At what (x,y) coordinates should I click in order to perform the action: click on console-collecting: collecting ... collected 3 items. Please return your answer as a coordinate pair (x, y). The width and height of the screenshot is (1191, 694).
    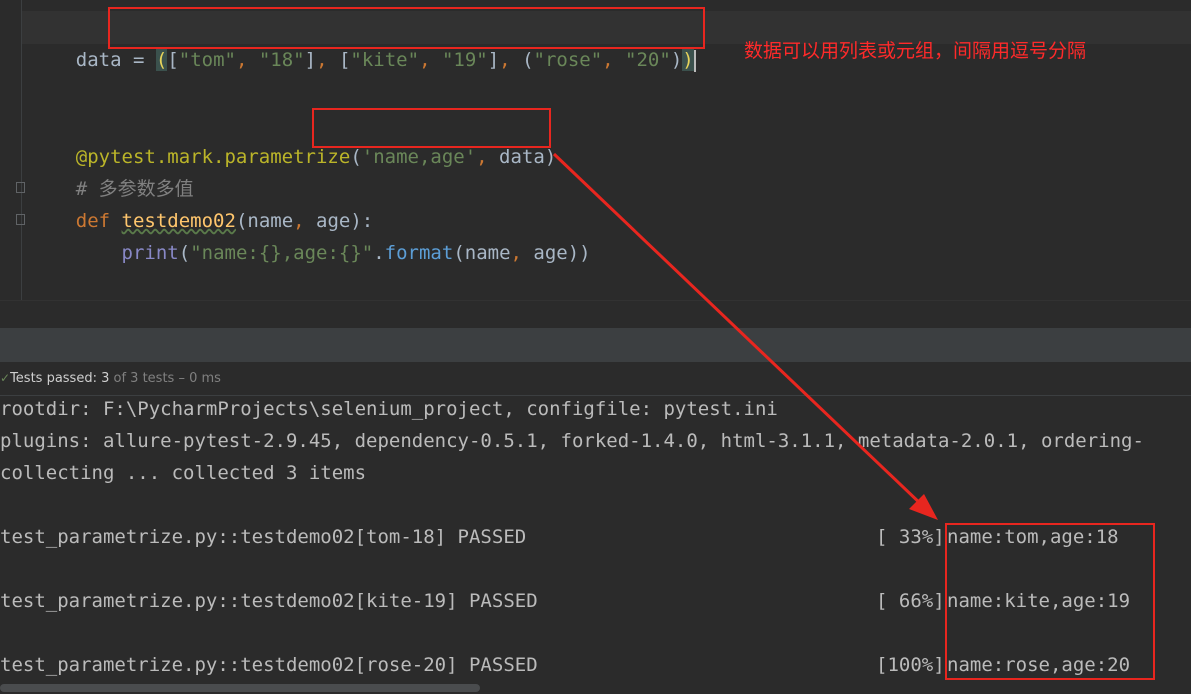
    Looking at the image, I should click on (183, 473).